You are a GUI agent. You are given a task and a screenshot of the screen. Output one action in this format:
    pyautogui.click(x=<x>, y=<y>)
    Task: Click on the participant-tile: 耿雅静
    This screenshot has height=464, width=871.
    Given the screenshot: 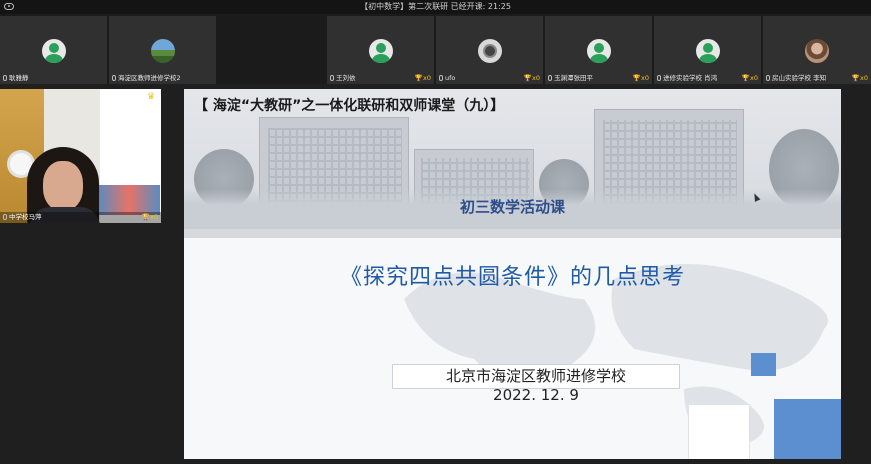 What is the action you would take?
    pyautogui.click(x=53, y=50)
    